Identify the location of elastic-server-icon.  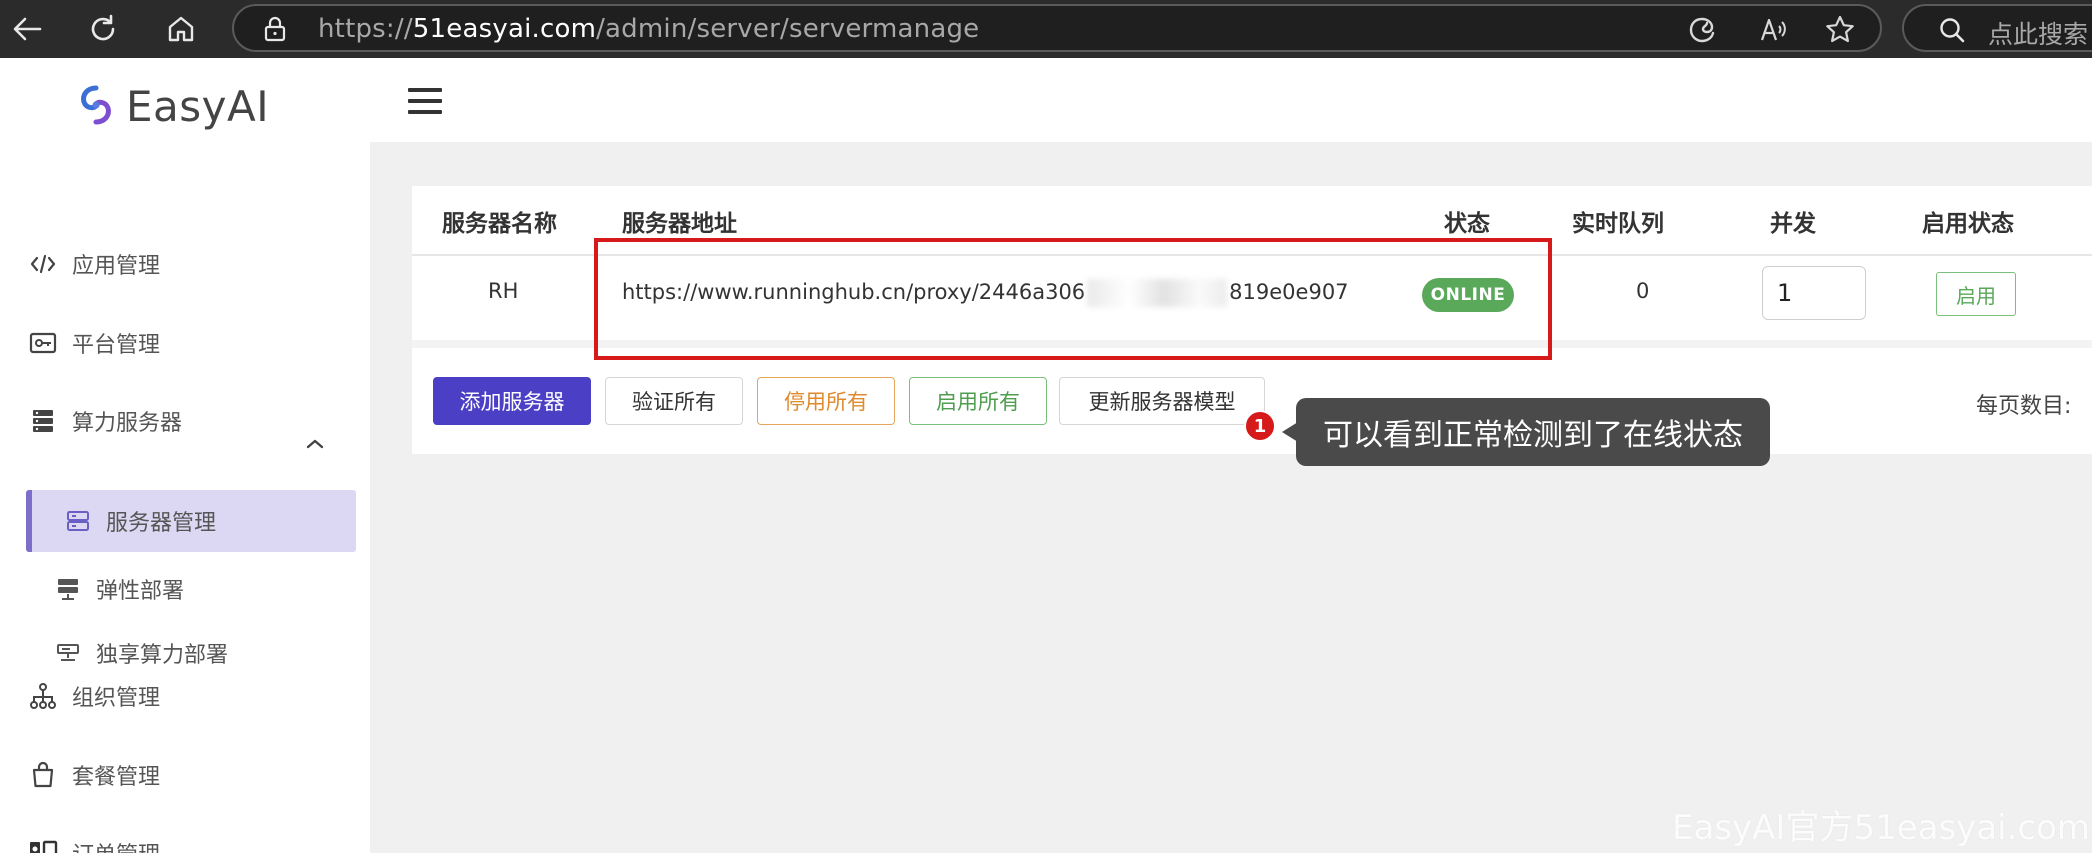
(68, 589).